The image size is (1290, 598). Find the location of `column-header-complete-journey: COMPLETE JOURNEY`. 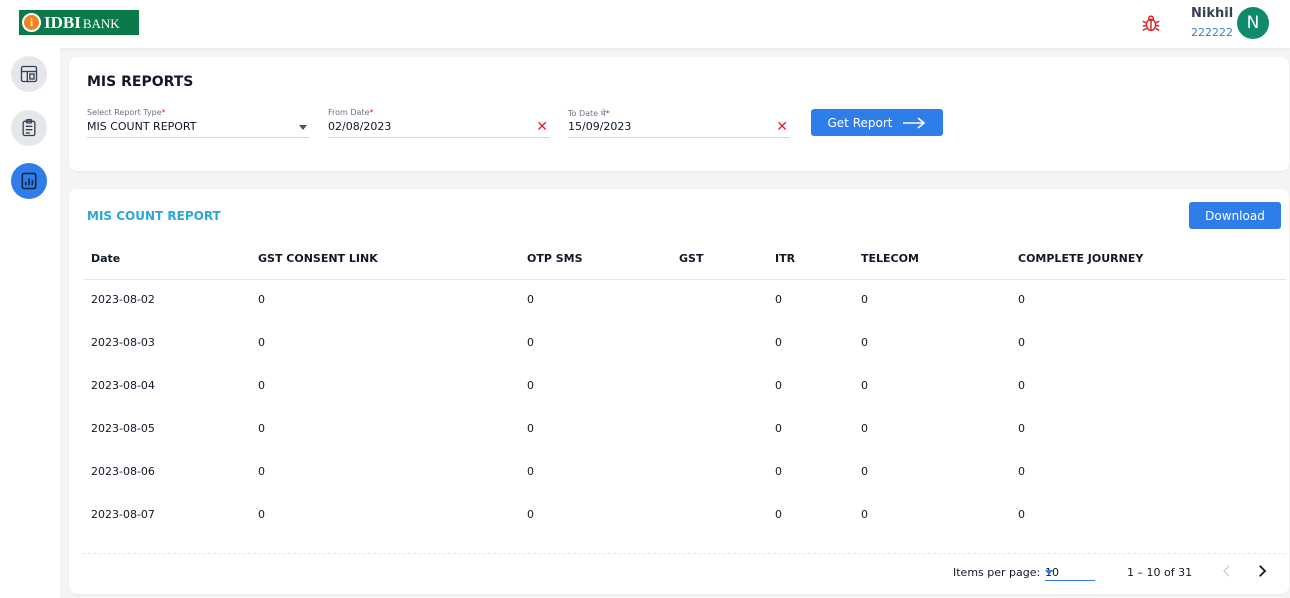

column-header-complete-journey: COMPLETE JOURNEY is located at coordinates (1080, 258).